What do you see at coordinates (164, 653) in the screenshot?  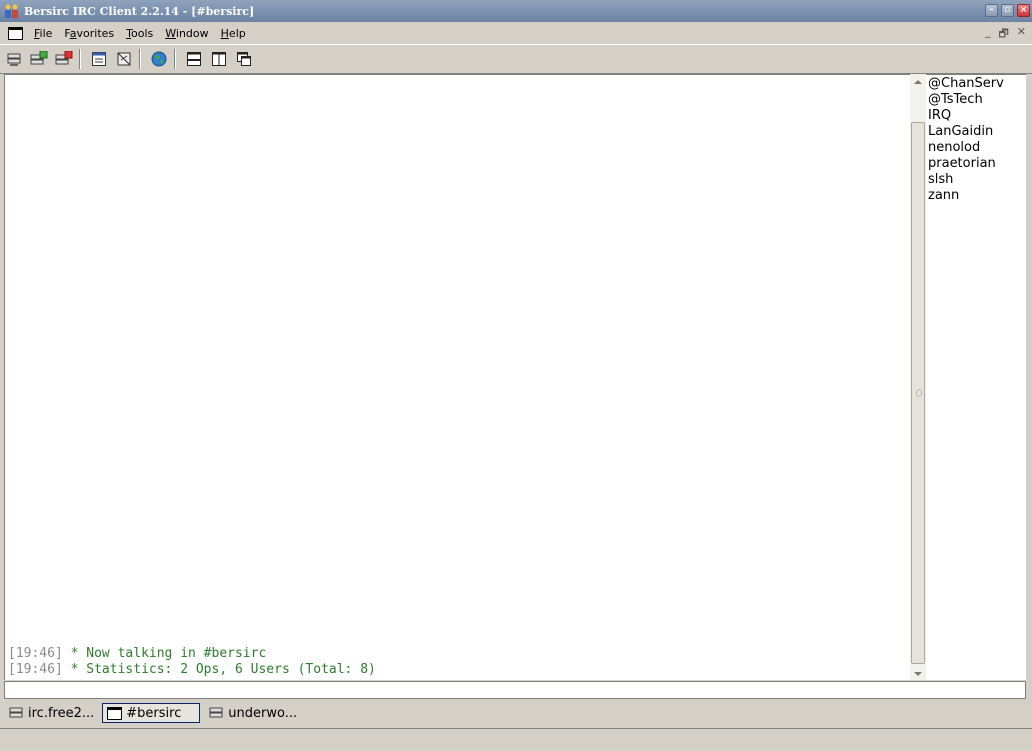 I see `message-text: * Now talking in #bersirc` at bounding box center [164, 653].